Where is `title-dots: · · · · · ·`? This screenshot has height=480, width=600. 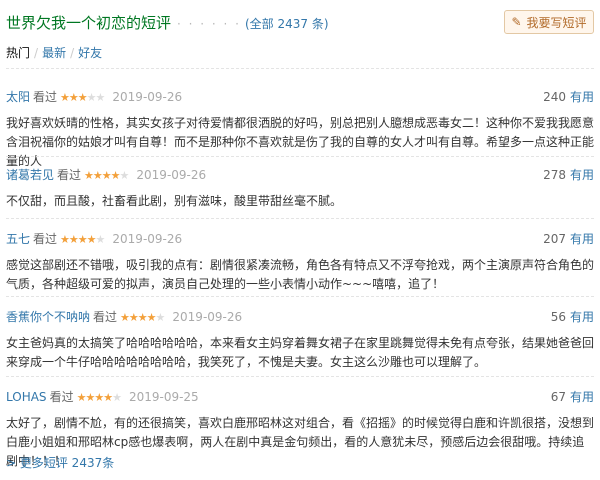
title-dots: · · · · · · is located at coordinates (209, 24).